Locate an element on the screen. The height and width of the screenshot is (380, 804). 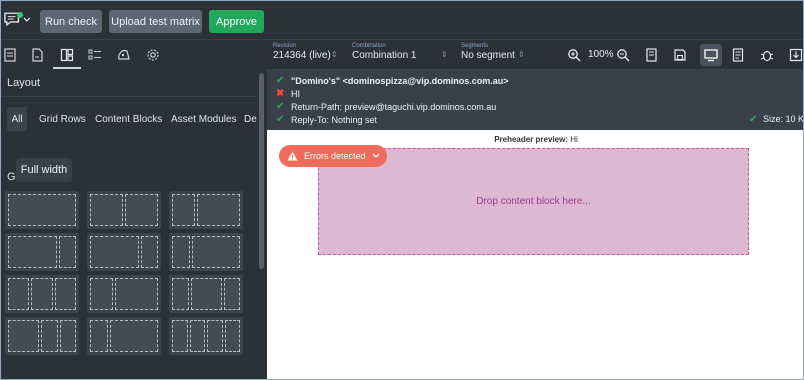
gear-icon is located at coordinates (153, 55).